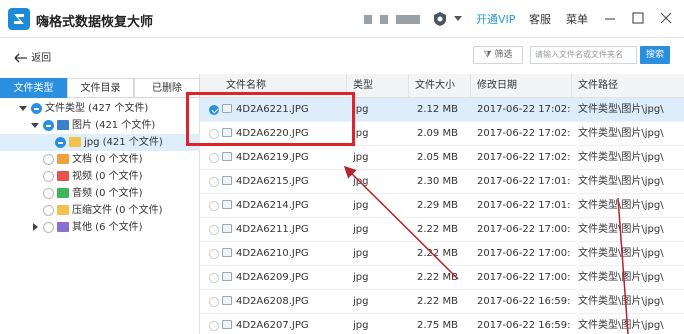  What do you see at coordinates (272, 205) in the screenshot?
I see `file-name-cell: 4D2A6214.JPG` at bounding box center [272, 205].